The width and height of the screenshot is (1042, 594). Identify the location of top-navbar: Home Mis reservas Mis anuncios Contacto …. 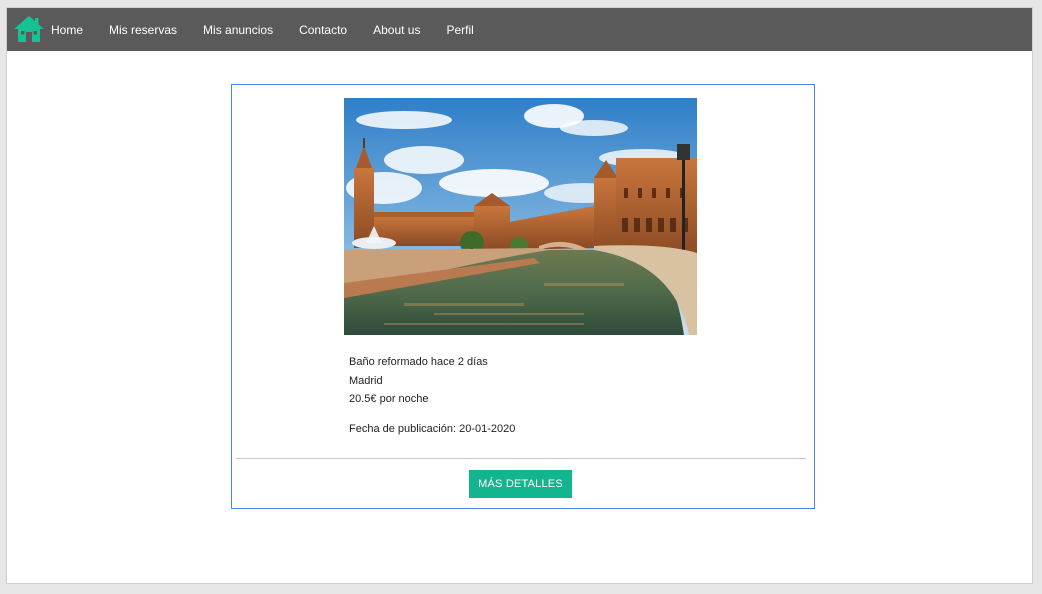
(519, 29).